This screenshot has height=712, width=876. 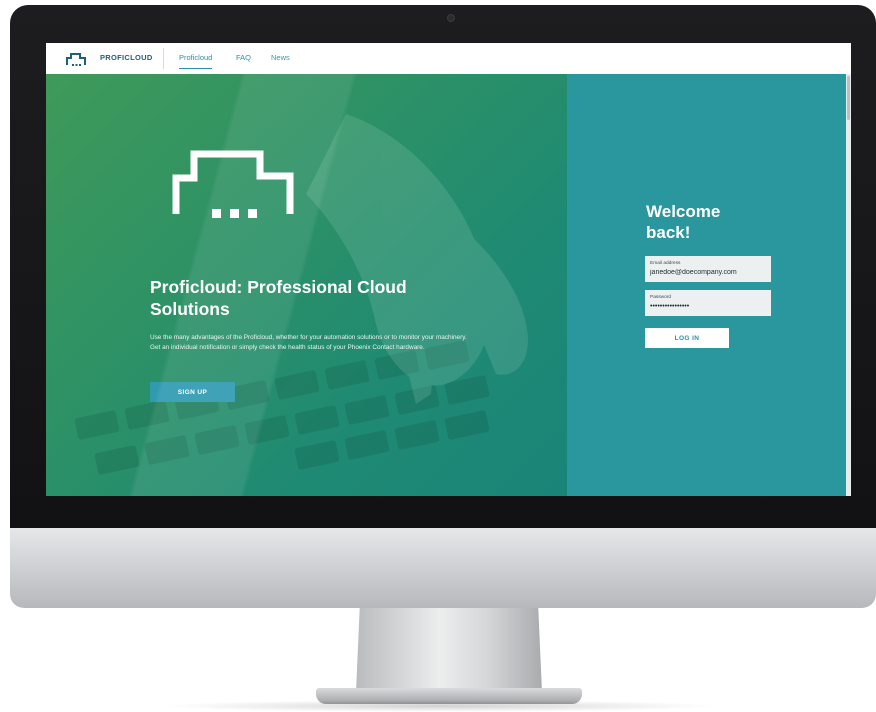 What do you see at coordinates (76, 58) in the screenshot?
I see `proficloud-logo-icon` at bounding box center [76, 58].